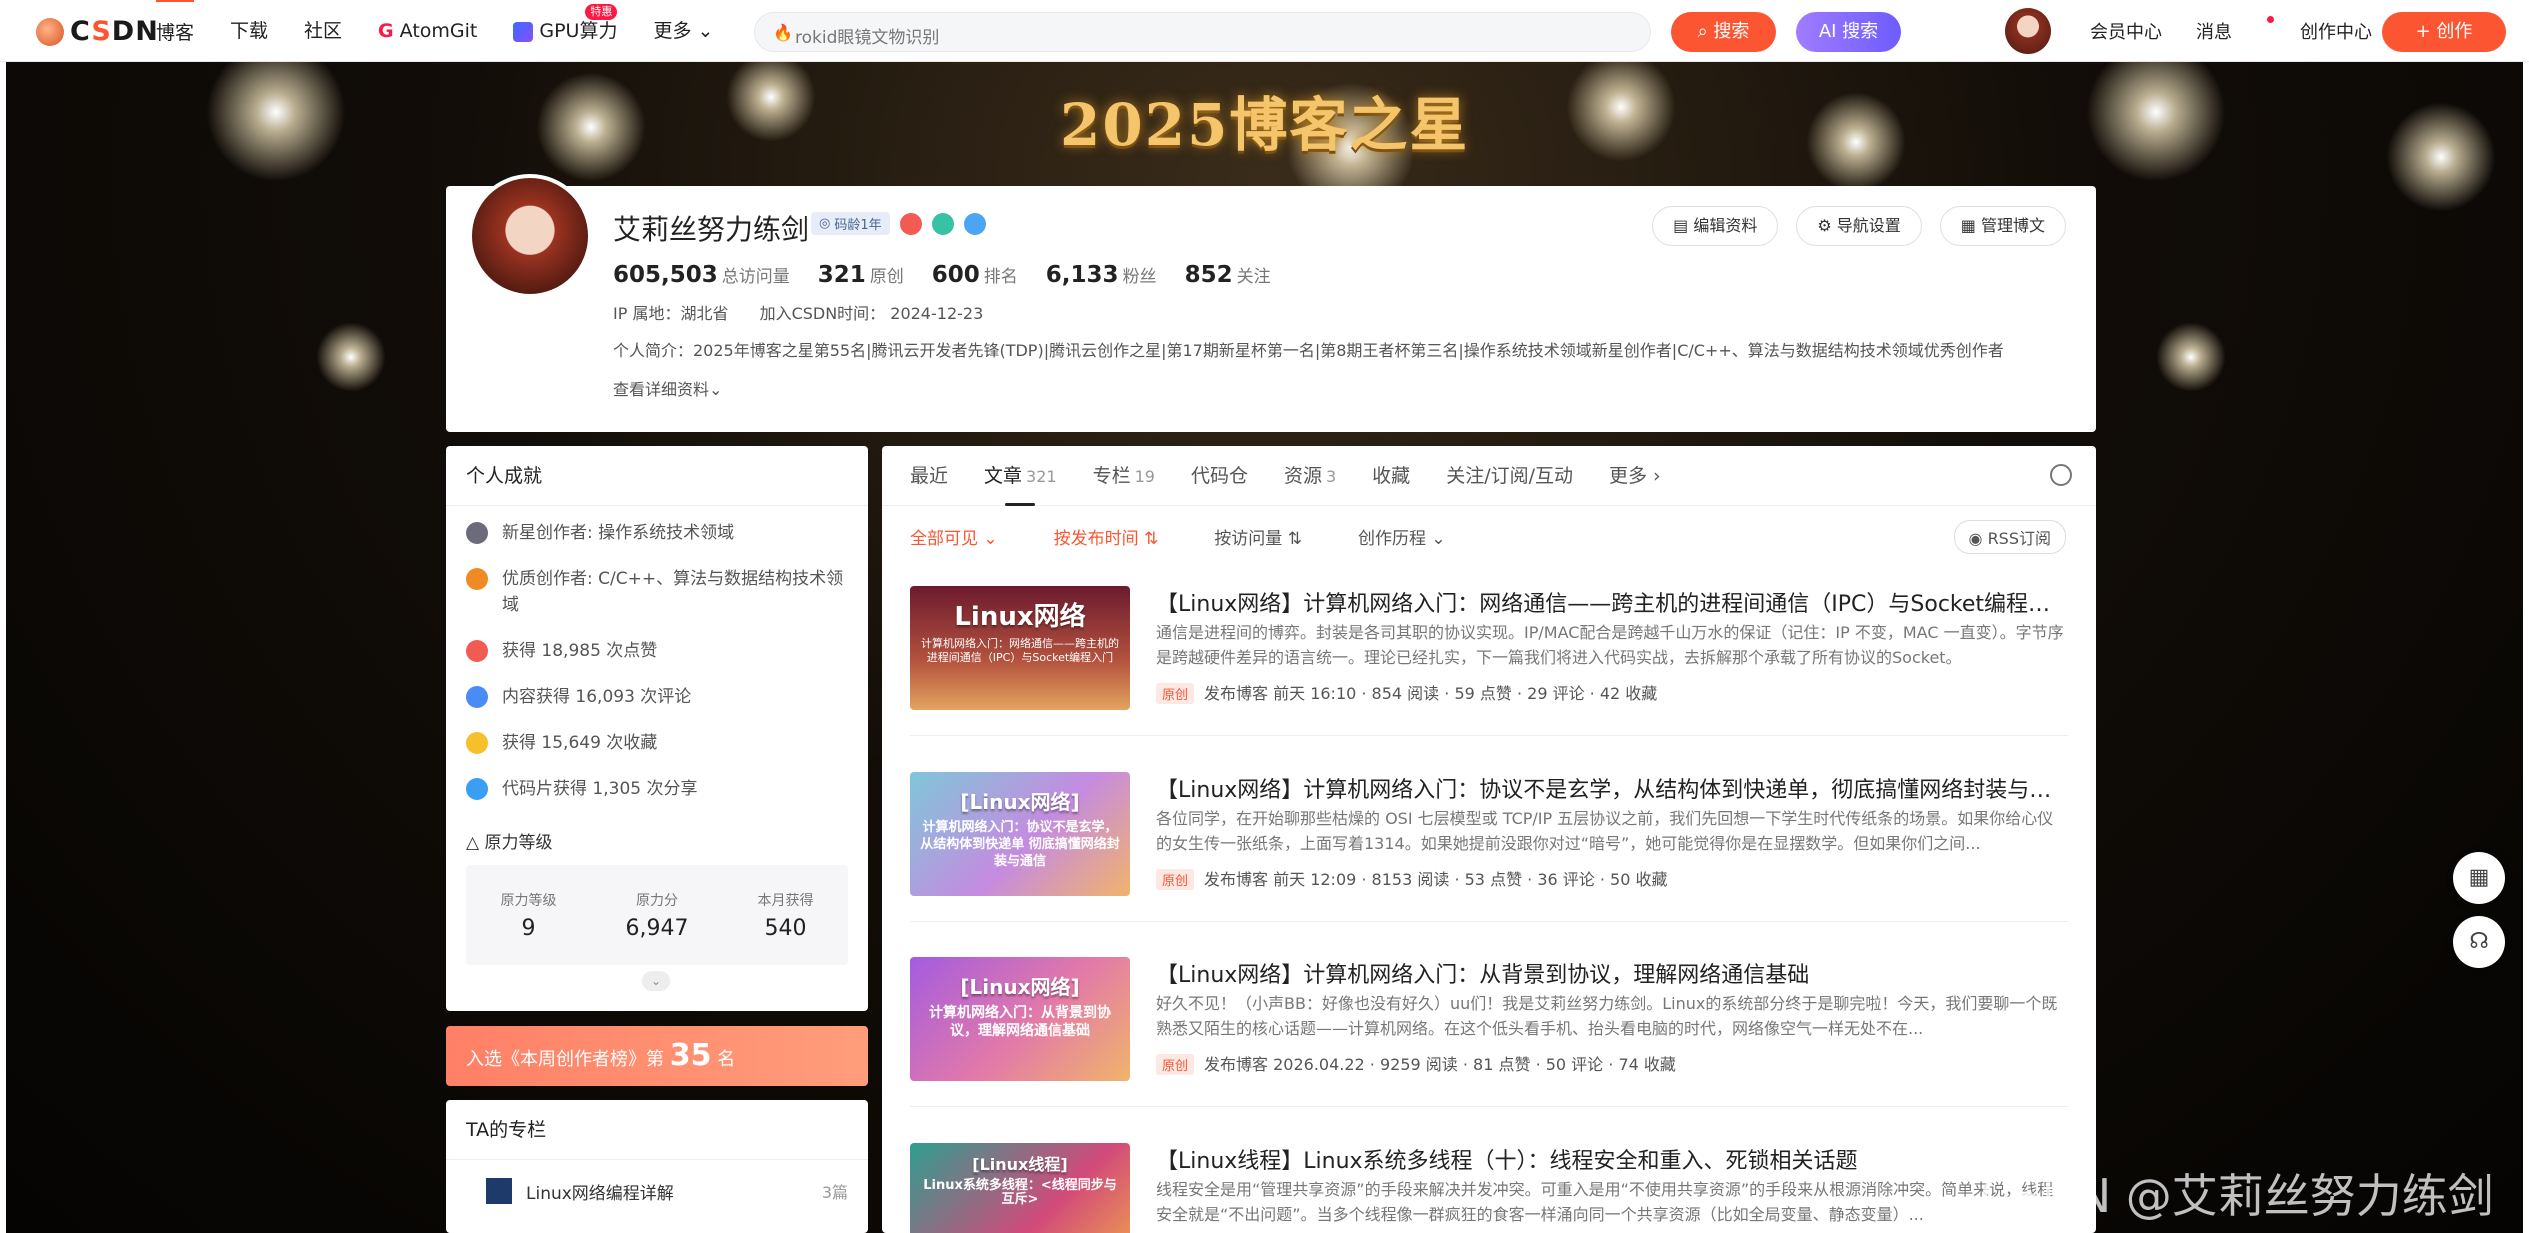 This screenshot has width=2529, height=1233. I want to click on create-button: + 创作, so click(2444, 32).